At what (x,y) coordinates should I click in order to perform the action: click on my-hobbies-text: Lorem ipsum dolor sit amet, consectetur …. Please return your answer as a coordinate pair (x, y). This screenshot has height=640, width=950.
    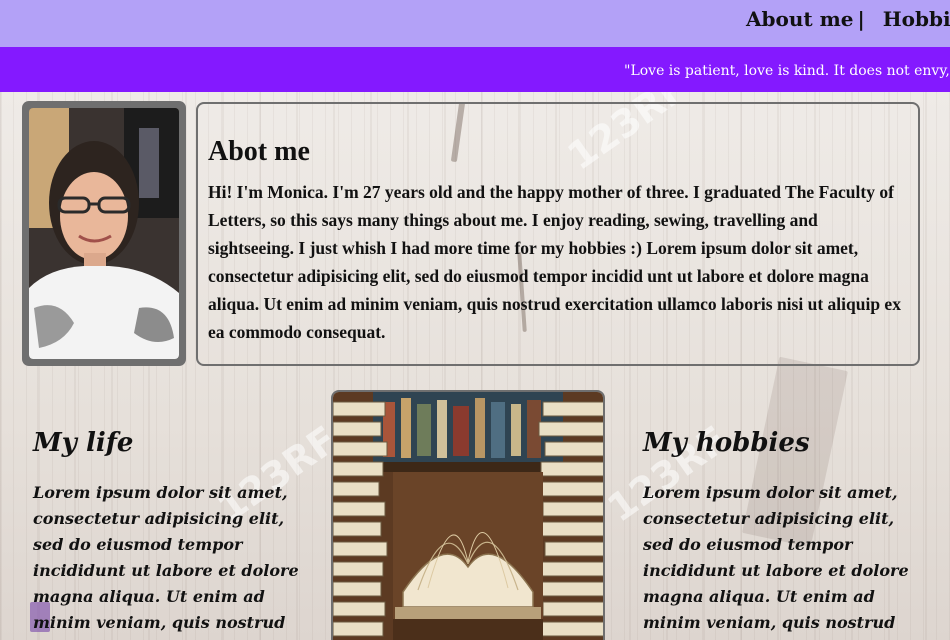
    Looking at the image, I should click on (776, 557).